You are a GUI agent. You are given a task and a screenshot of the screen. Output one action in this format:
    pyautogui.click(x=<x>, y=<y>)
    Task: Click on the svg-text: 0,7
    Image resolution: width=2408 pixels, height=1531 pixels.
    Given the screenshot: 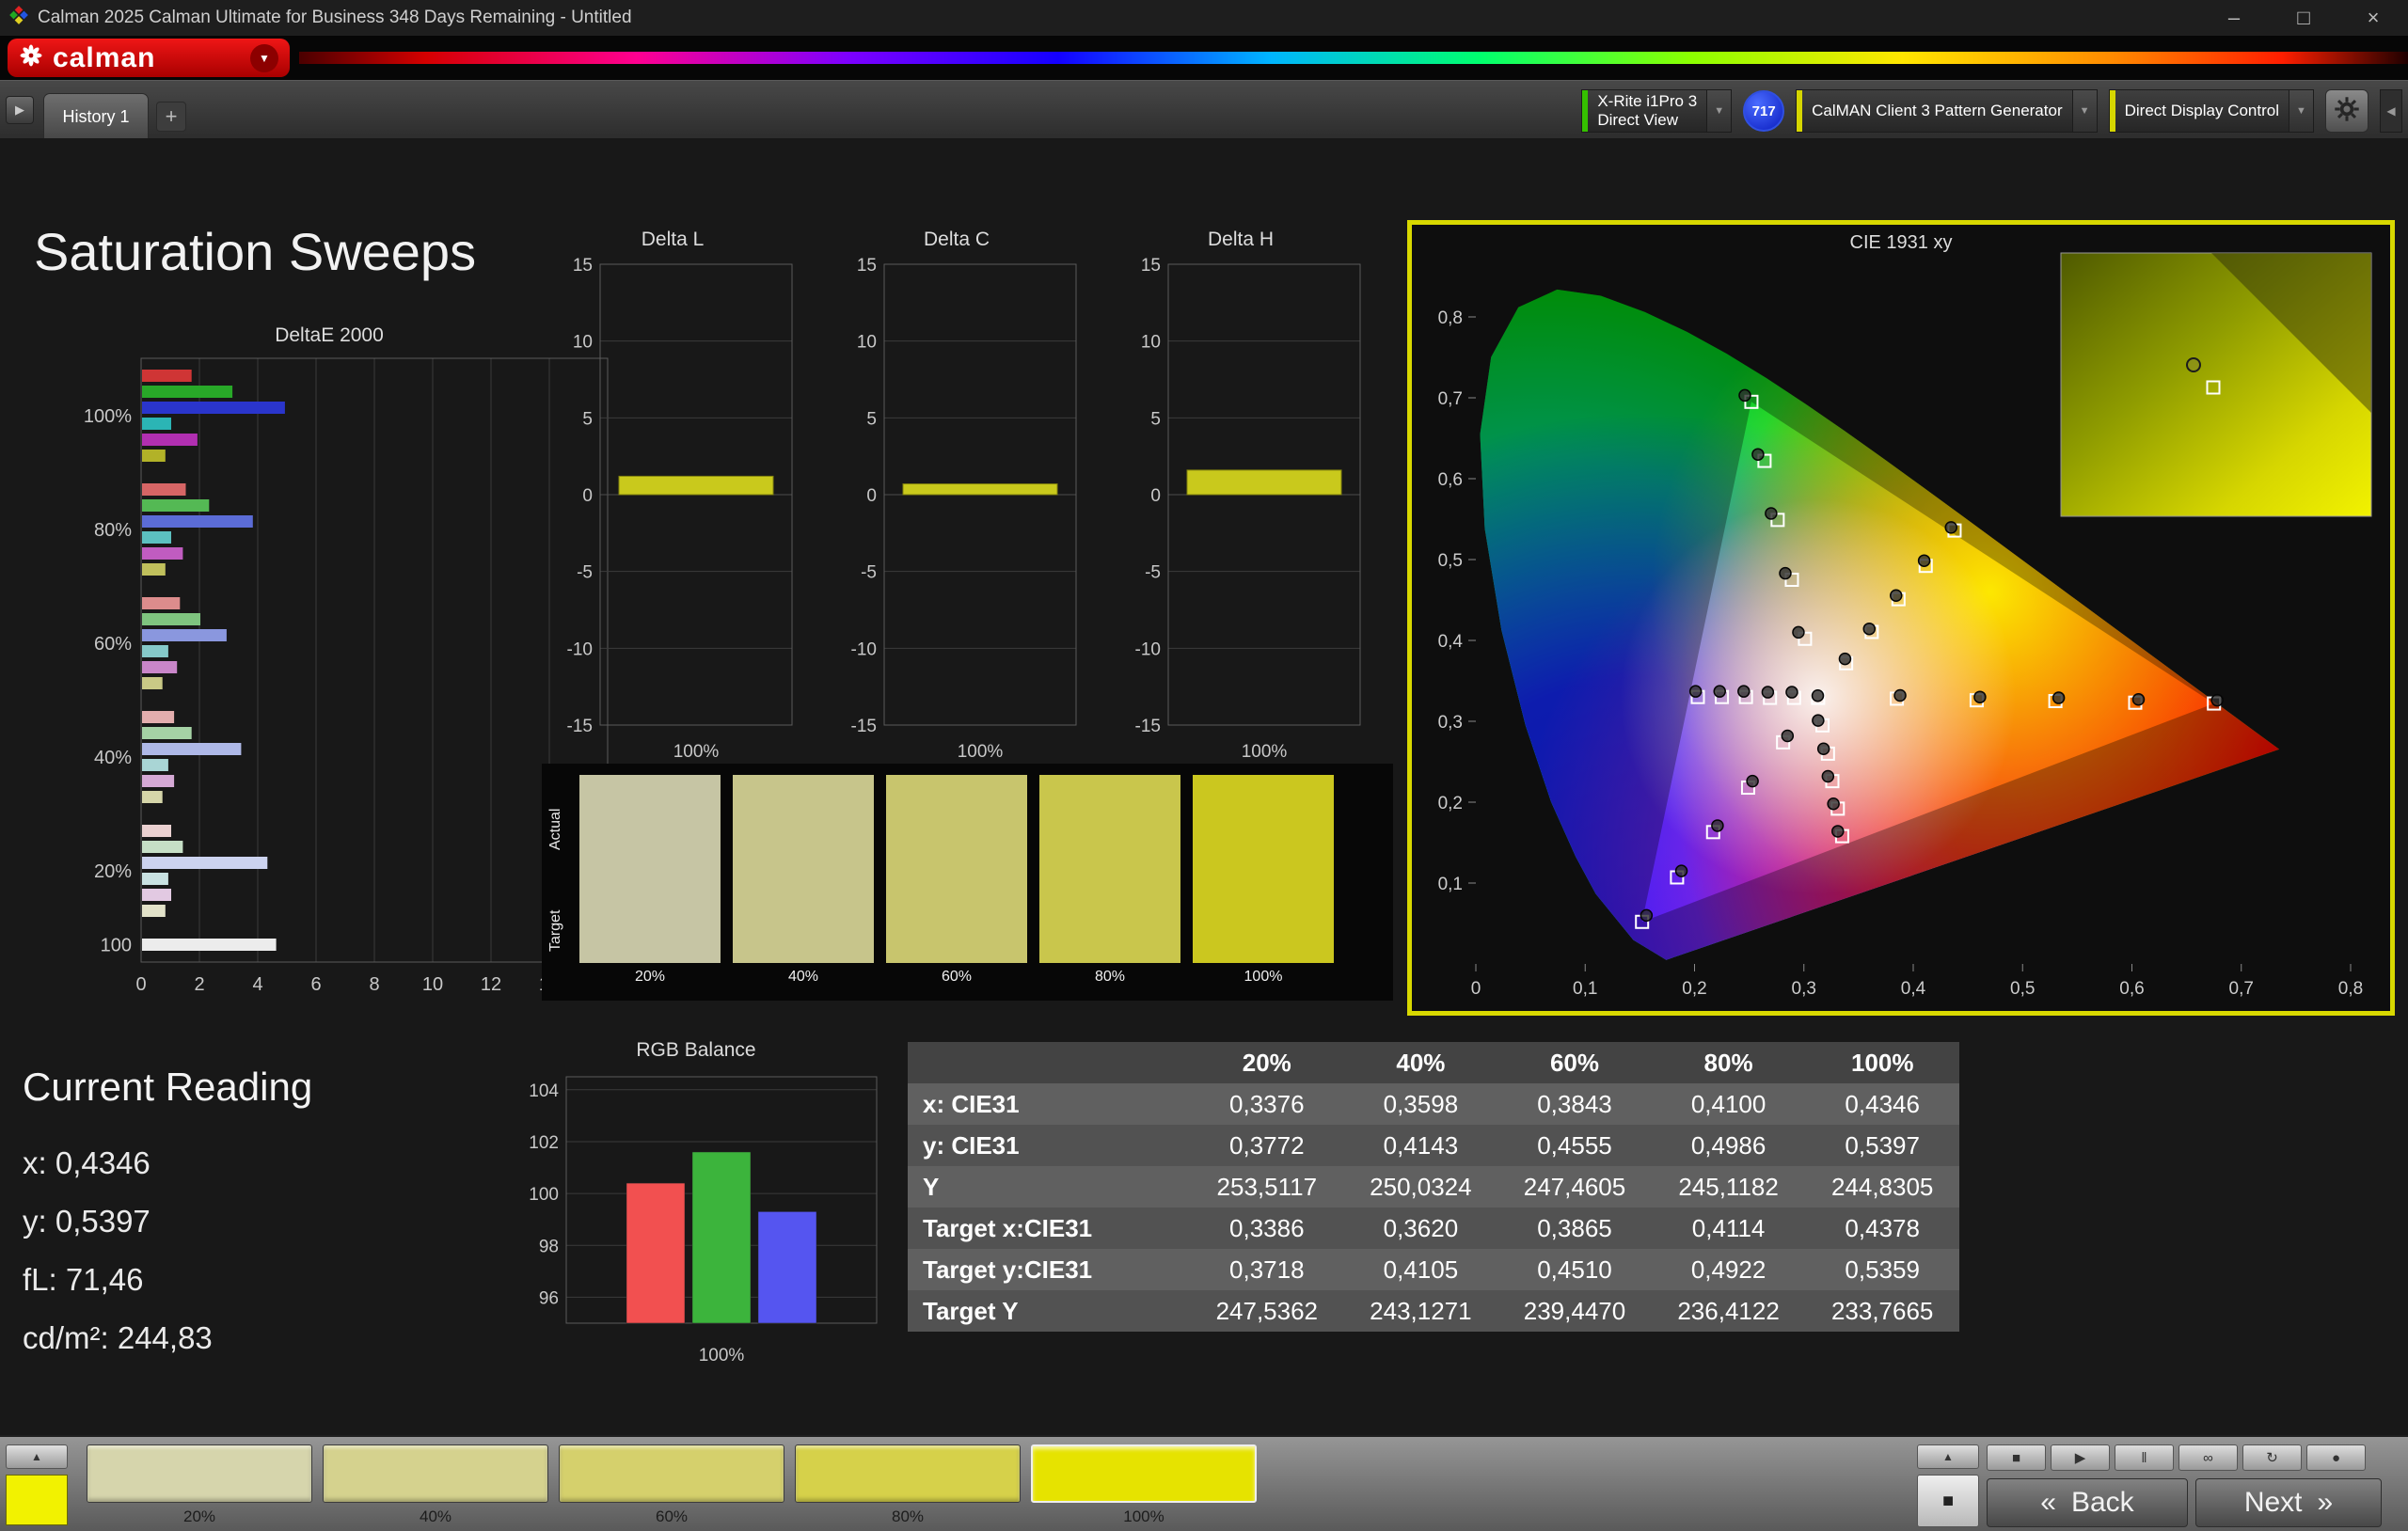 What is the action you would take?
    pyautogui.click(x=1451, y=399)
    